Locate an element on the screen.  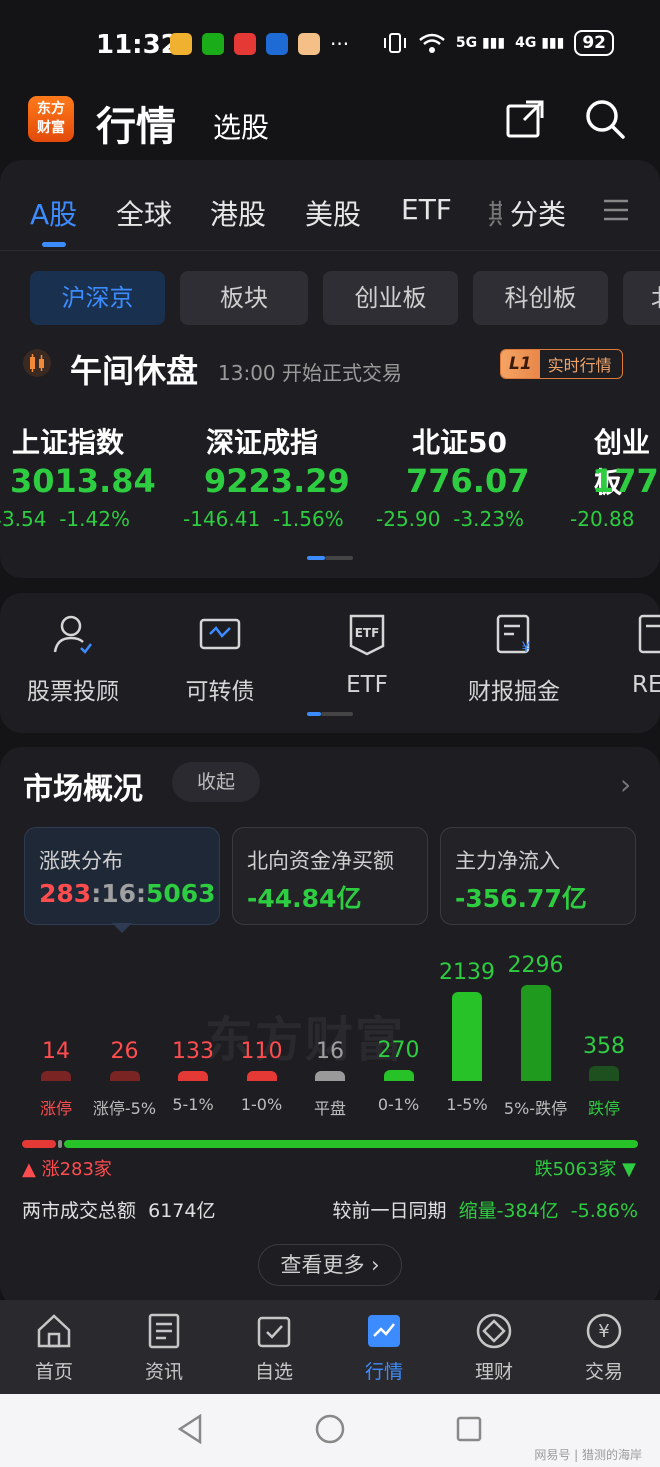
home-circle-icon is located at coordinates (330, 1429).